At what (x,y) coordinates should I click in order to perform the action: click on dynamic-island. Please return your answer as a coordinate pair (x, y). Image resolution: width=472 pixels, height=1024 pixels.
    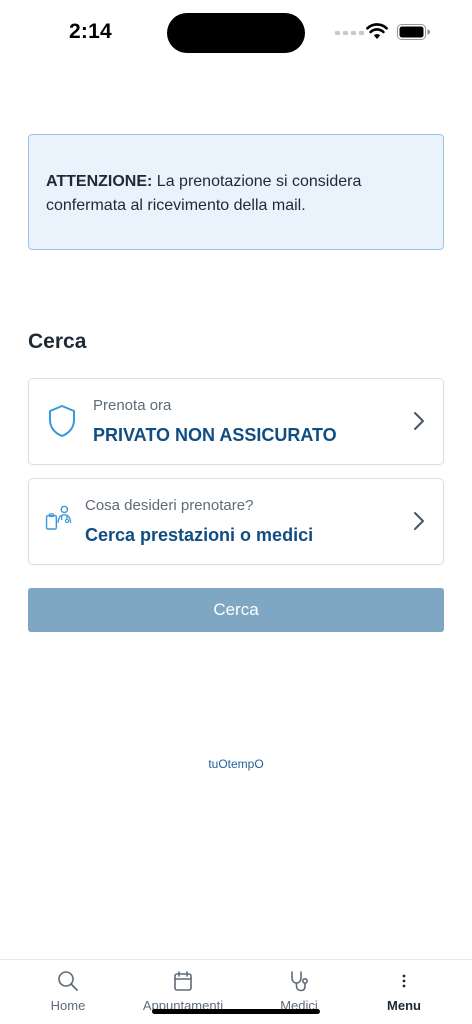
    Looking at the image, I should click on (236, 33).